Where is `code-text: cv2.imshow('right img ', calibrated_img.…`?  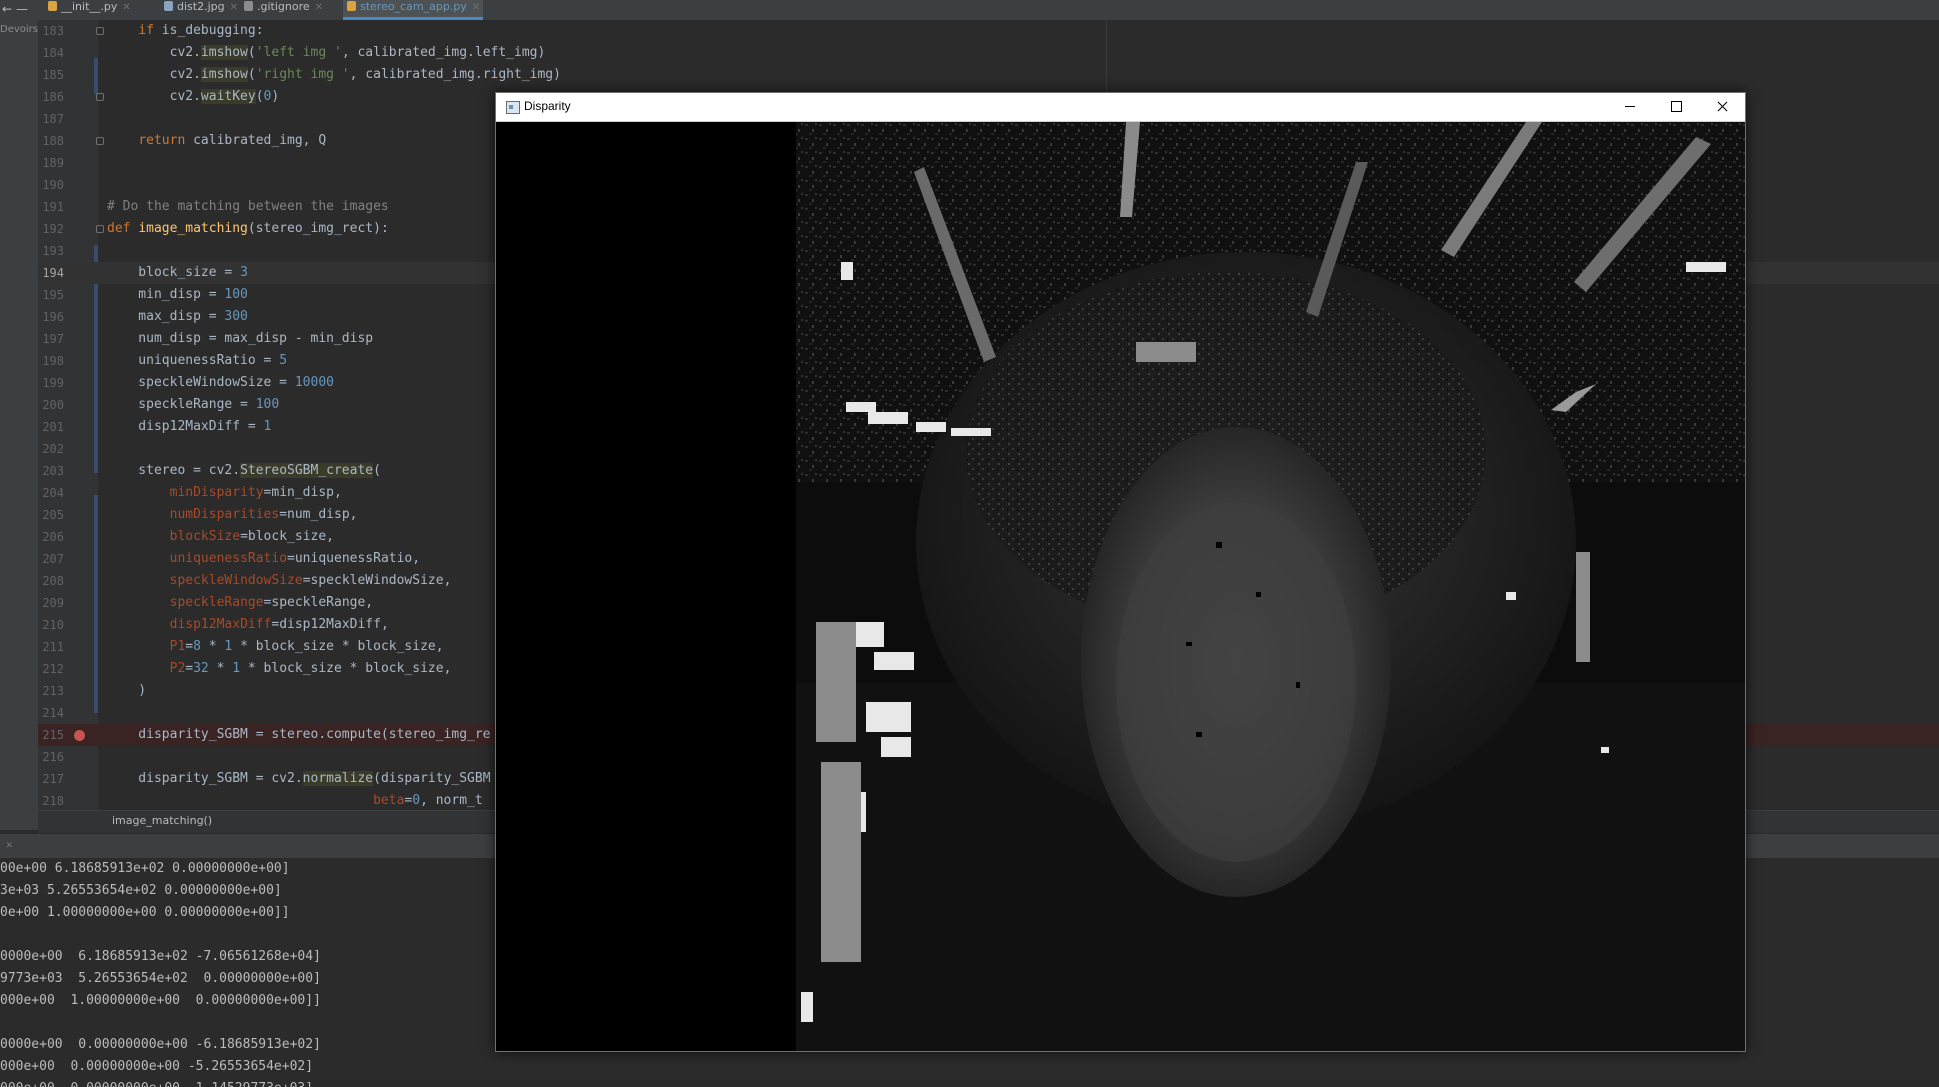 code-text: cv2.imshow('right img ', calibrated_img.… is located at coordinates (334, 75).